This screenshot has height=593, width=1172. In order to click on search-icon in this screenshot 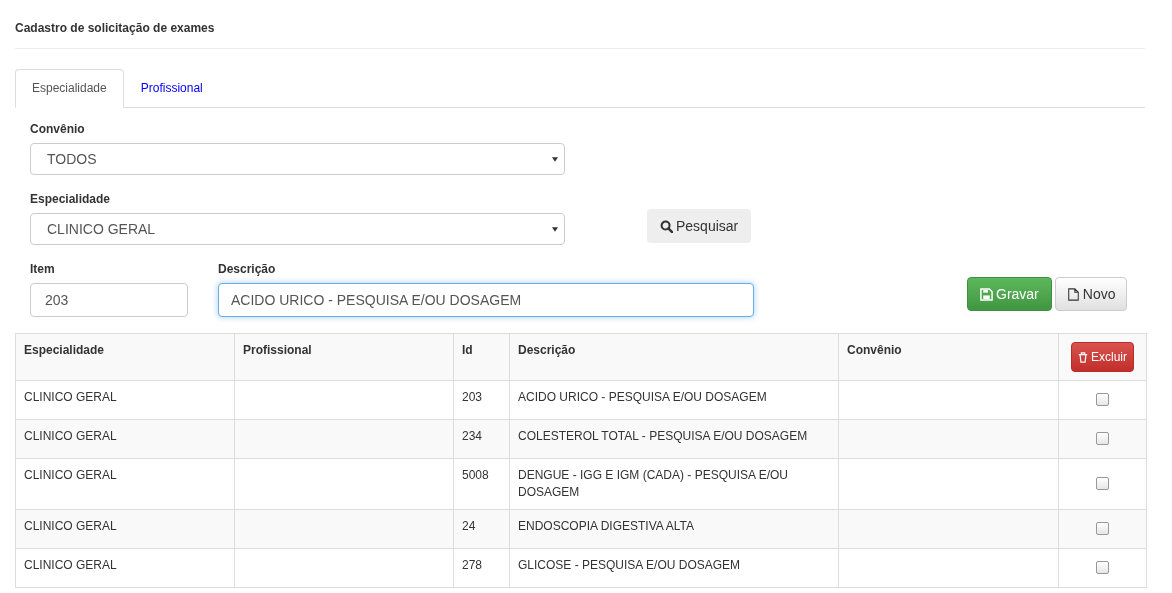, I will do `click(666, 226)`.